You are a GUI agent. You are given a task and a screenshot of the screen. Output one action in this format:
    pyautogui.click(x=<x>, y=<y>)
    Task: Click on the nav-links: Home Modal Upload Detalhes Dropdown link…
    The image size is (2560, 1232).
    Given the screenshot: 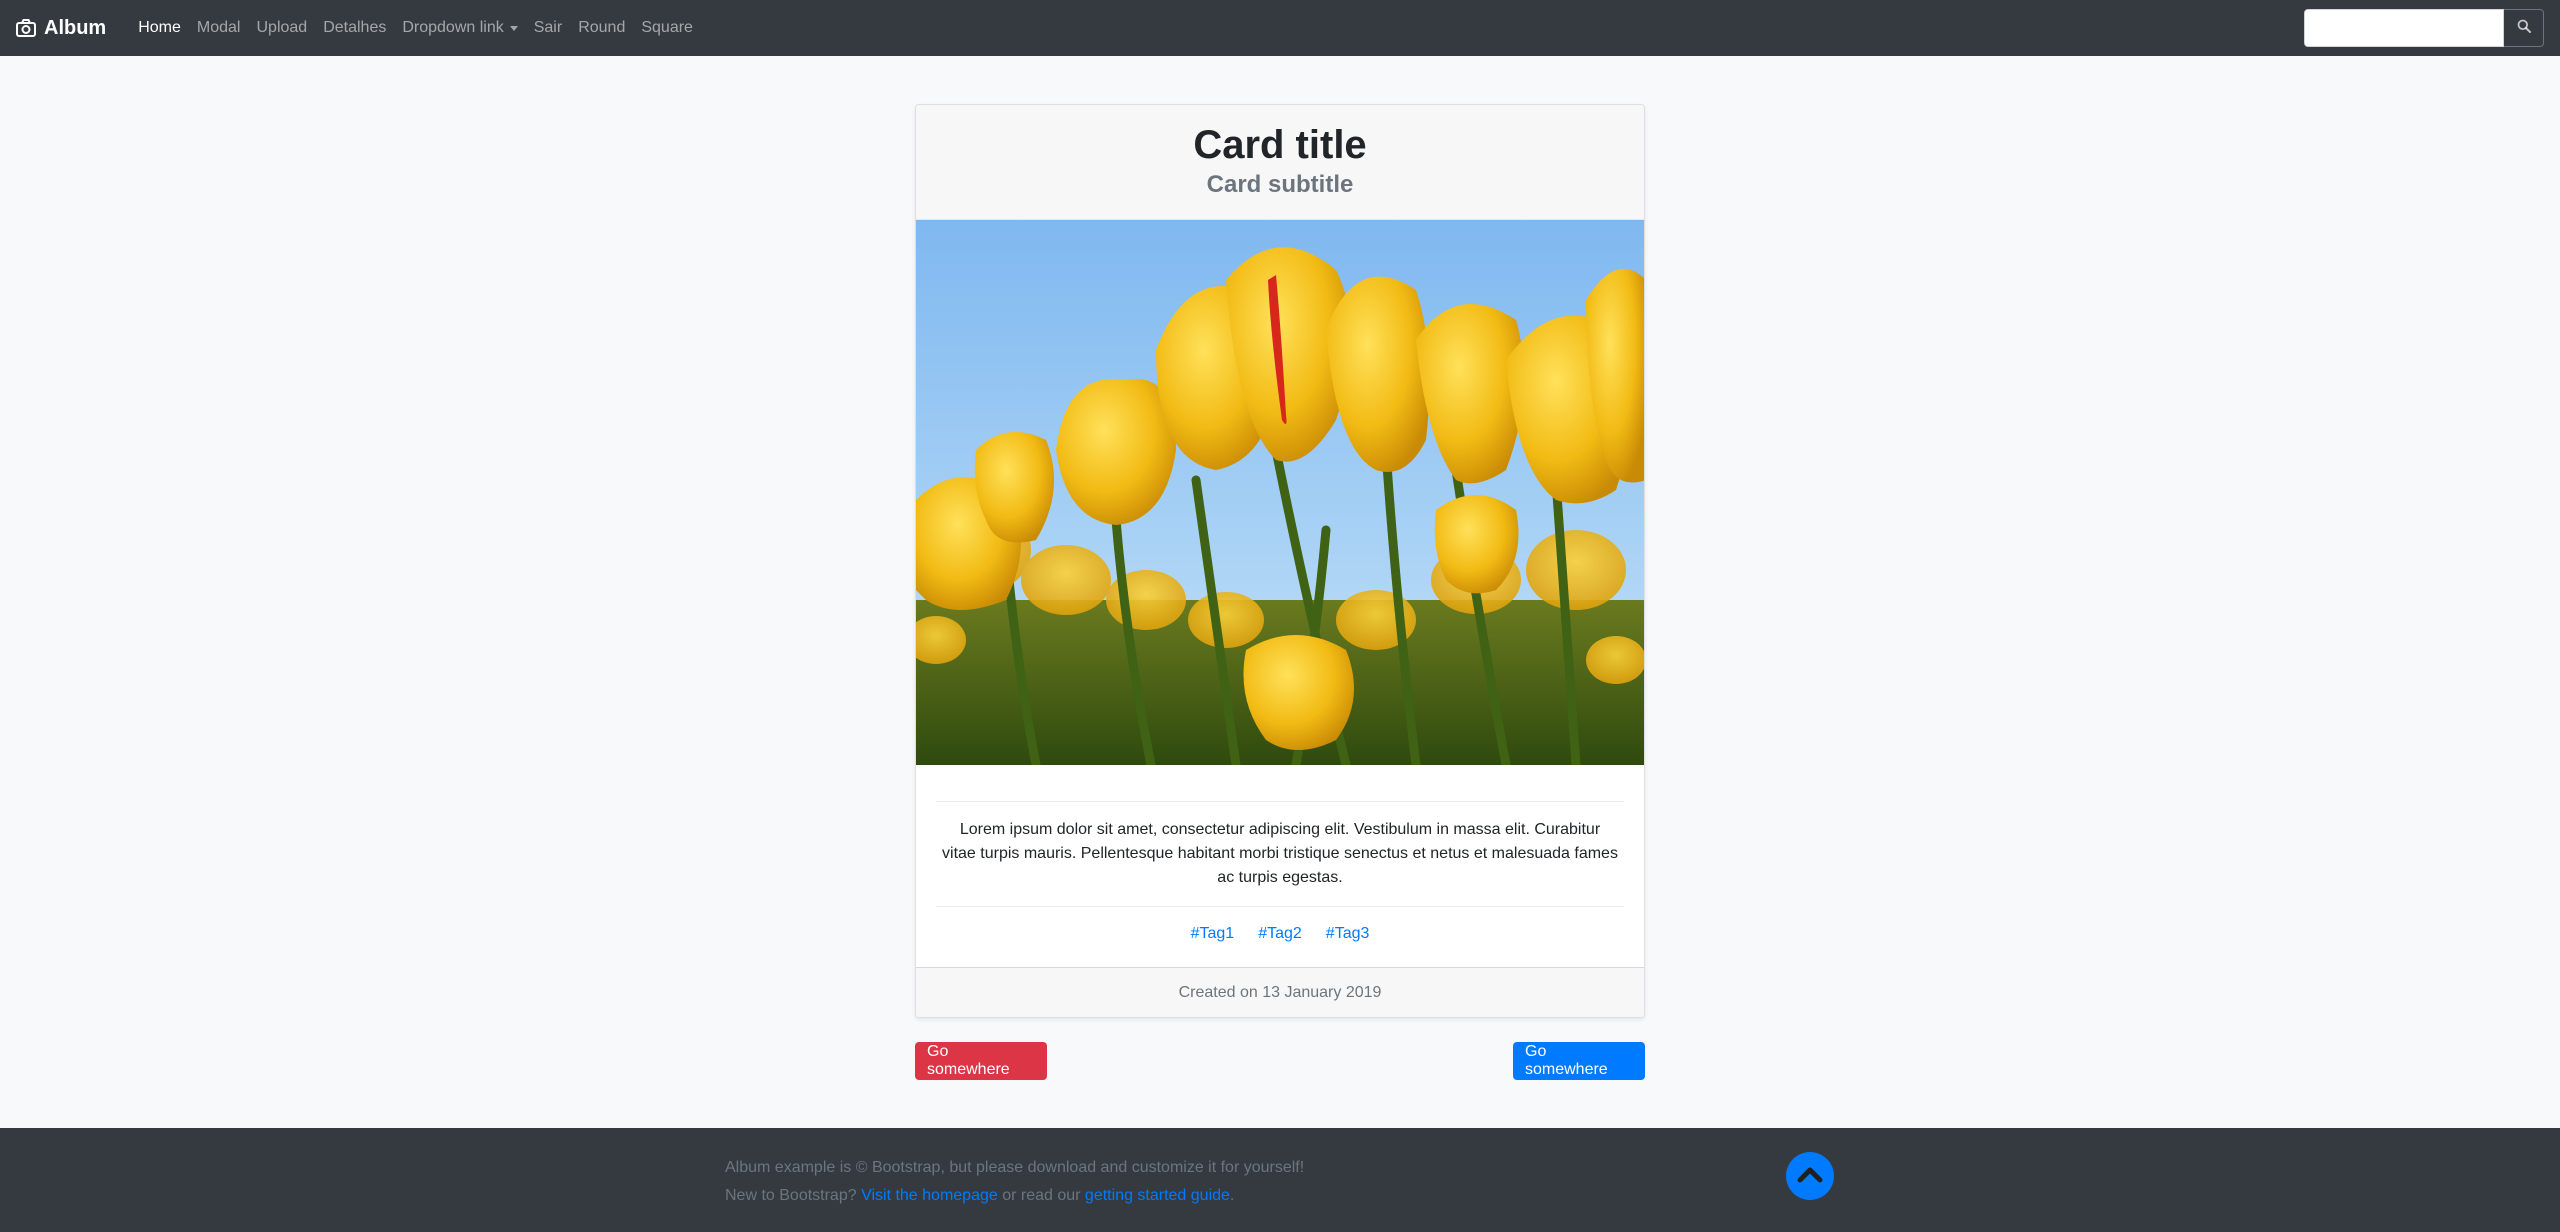 What is the action you would take?
    pyautogui.click(x=415, y=28)
    